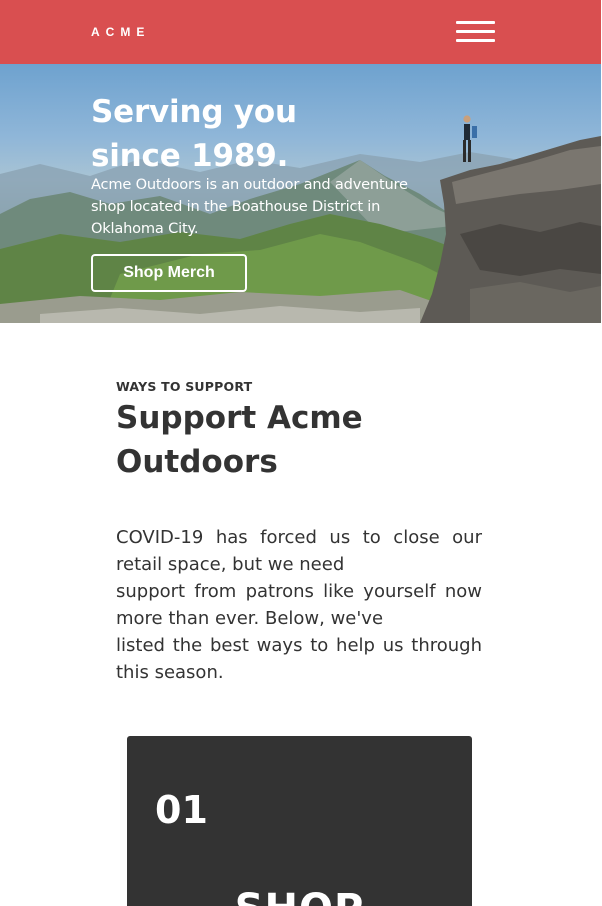 This screenshot has width=602, height=906. Describe the element at coordinates (299, 591) in the screenshot. I see `body-line: support from patrons like yourself now` at that location.